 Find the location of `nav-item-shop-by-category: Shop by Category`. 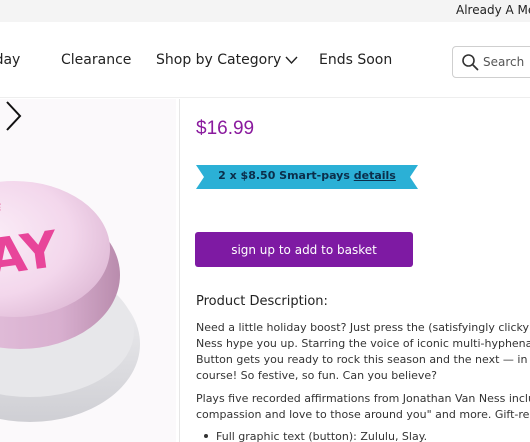

nav-item-shop-by-category: Shop by Category is located at coordinates (227, 60).